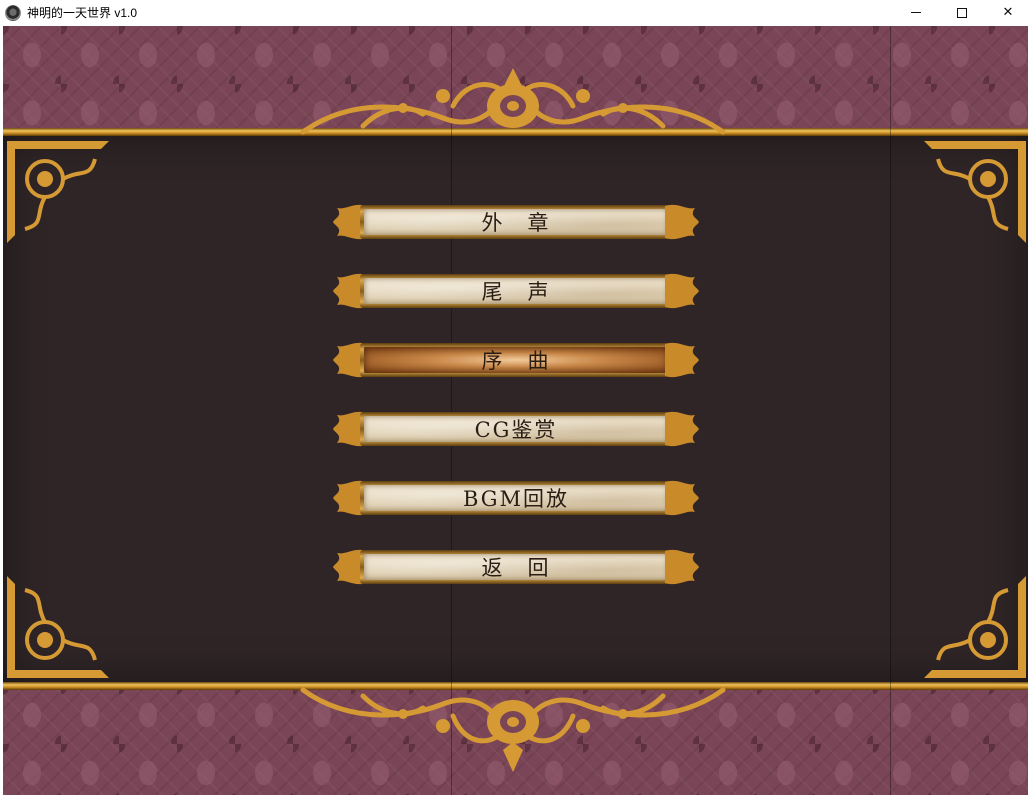 The image size is (1031, 798). Describe the element at coordinates (975, 192) in the screenshot. I see `corner-ornament-top-right` at that location.